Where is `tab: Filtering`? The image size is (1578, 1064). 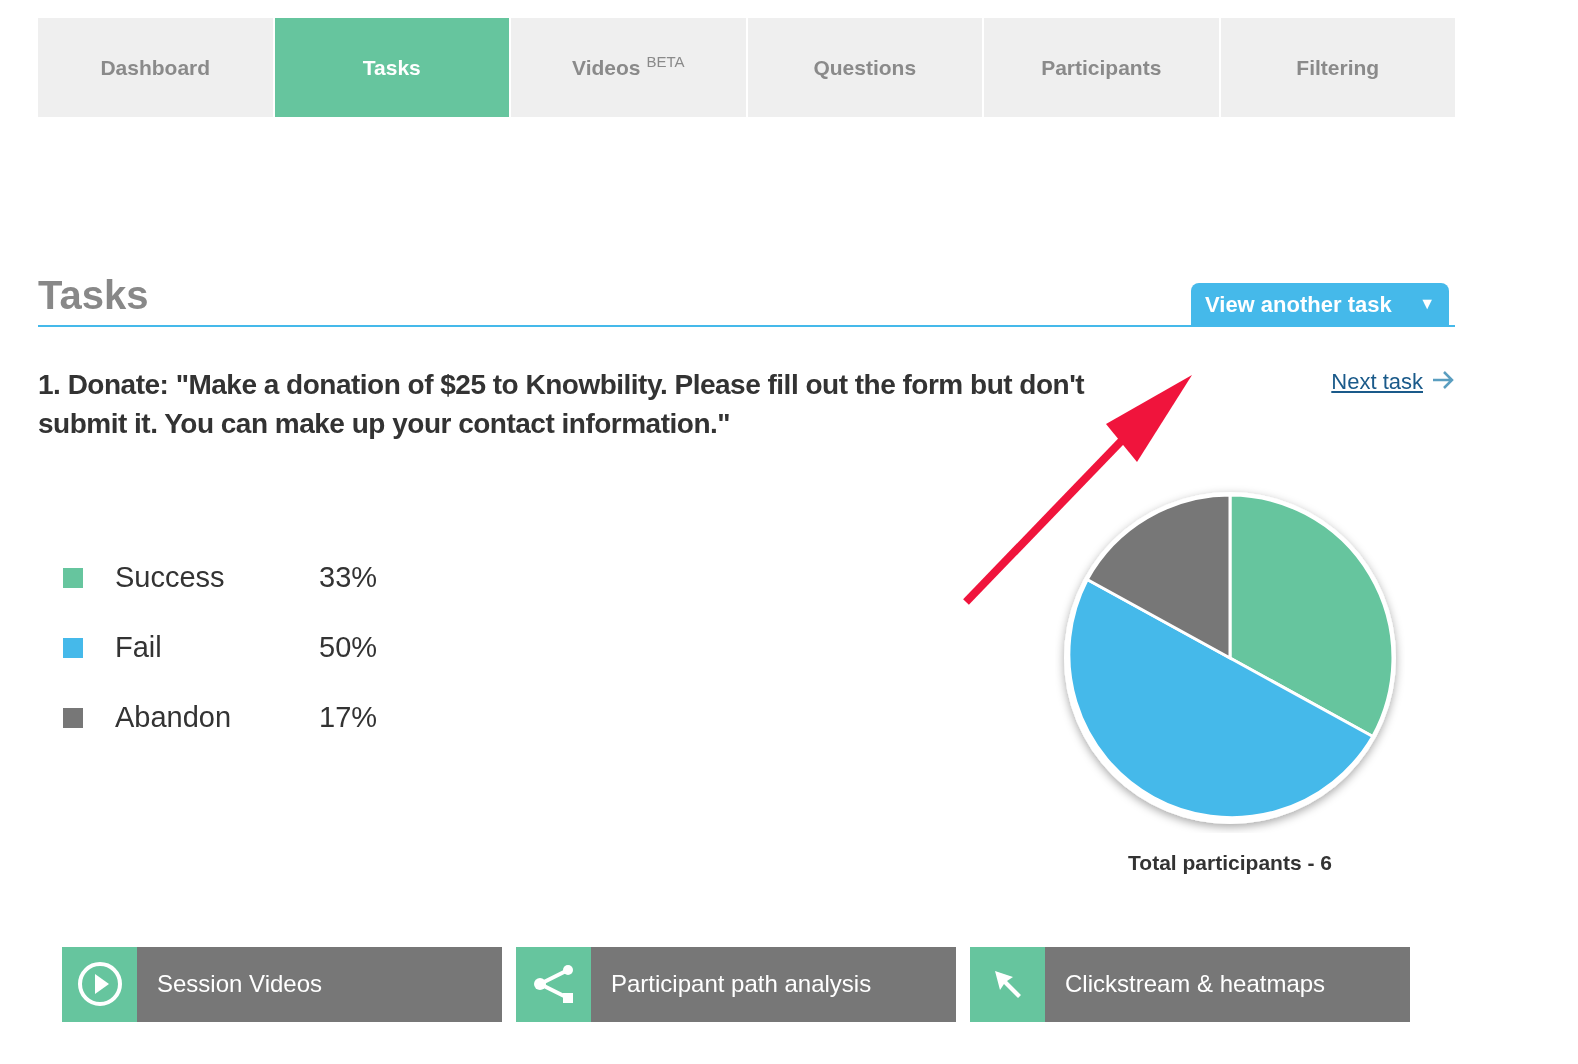
tab: Filtering is located at coordinates (1337, 67).